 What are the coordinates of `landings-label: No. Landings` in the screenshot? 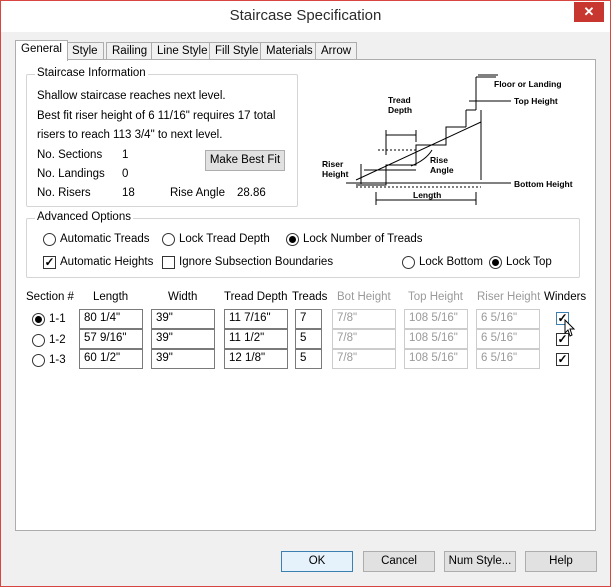 It's located at (71, 174).